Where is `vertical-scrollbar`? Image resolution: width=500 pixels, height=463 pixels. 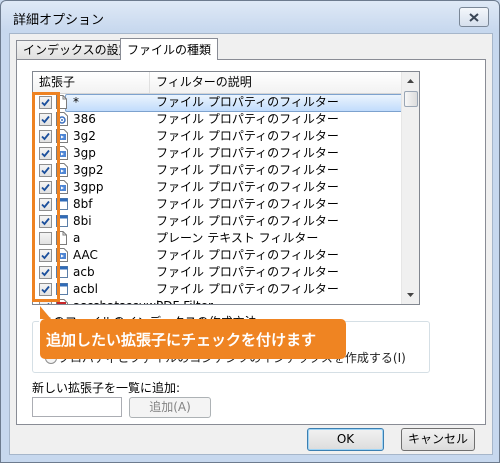 vertical-scrollbar is located at coordinates (410, 188).